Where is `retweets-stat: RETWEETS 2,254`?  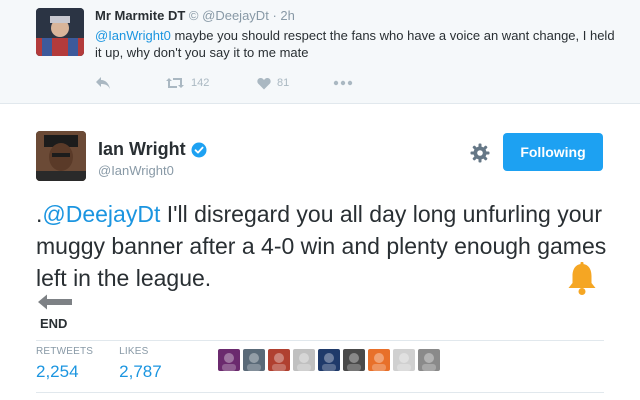 retweets-stat: RETWEETS 2,254 is located at coordinates (64, 364).